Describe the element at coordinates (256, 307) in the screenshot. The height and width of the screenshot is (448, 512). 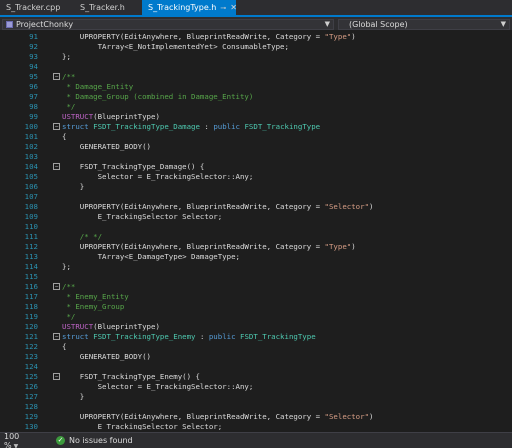
I see `code-line: 118 * Enemy_Group` at that location.